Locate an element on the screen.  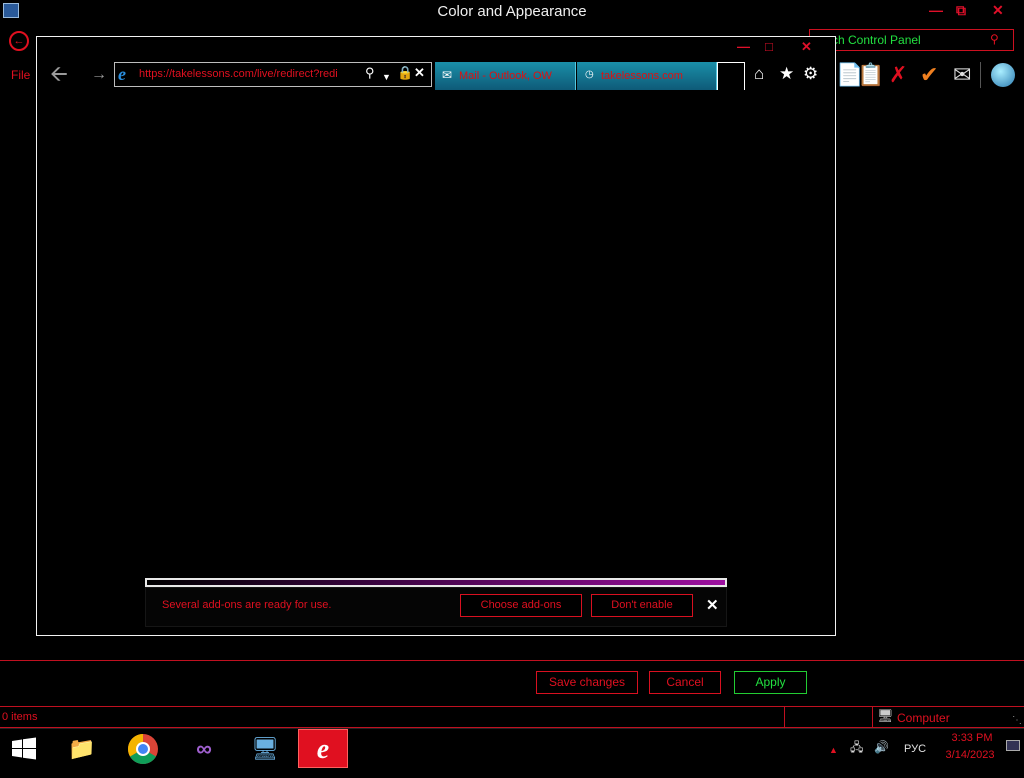
minimize-button: — is located at coordinates (936, 10).